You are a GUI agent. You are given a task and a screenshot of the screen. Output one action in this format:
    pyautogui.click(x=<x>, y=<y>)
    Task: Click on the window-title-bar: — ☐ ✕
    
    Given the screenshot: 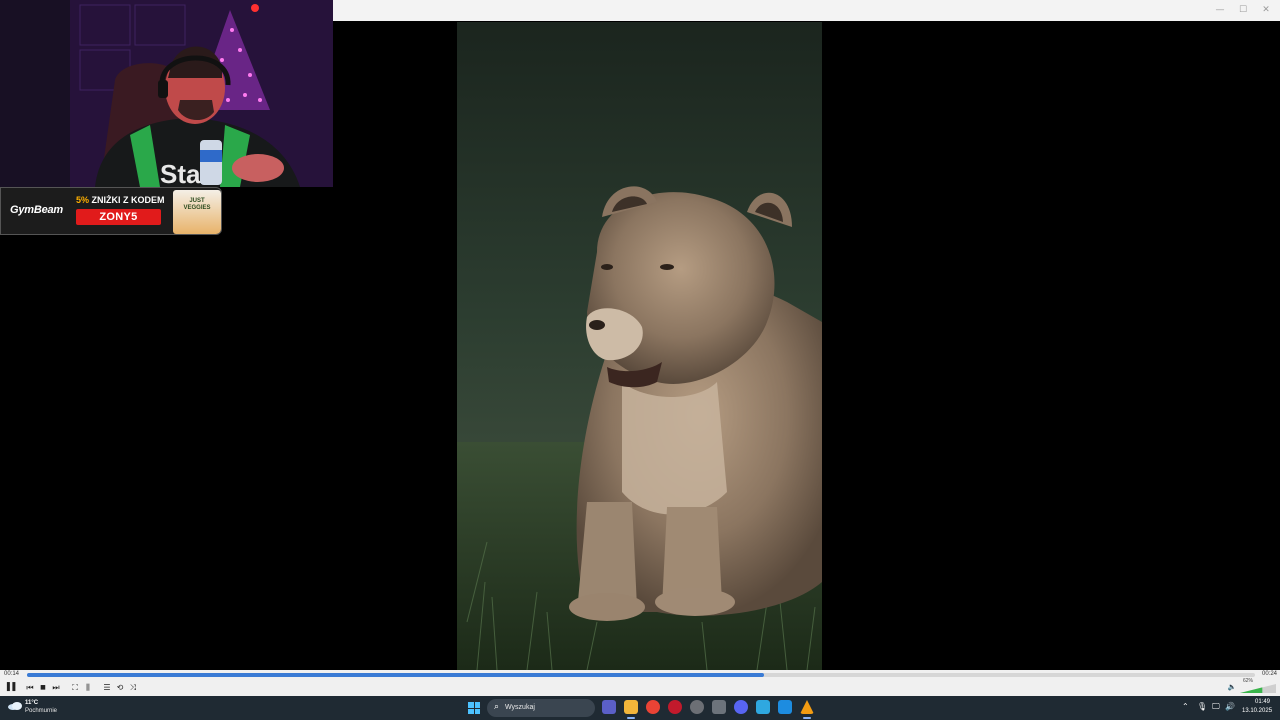 What is the action you would take?
    pyautogui.click(x=806, y=10)
    